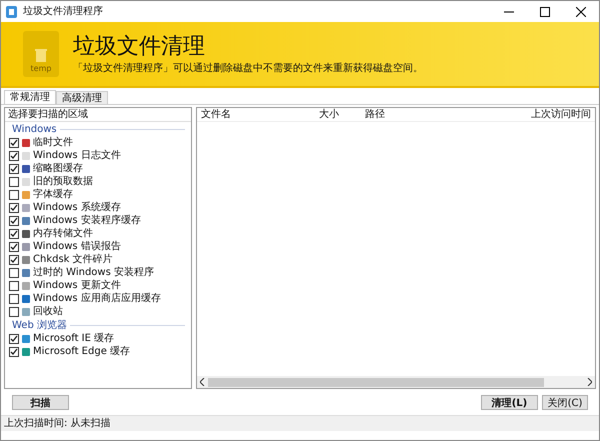 This screenshot has height=441, width=600. I want to click on column-header: 文件名, so click(256, 115).